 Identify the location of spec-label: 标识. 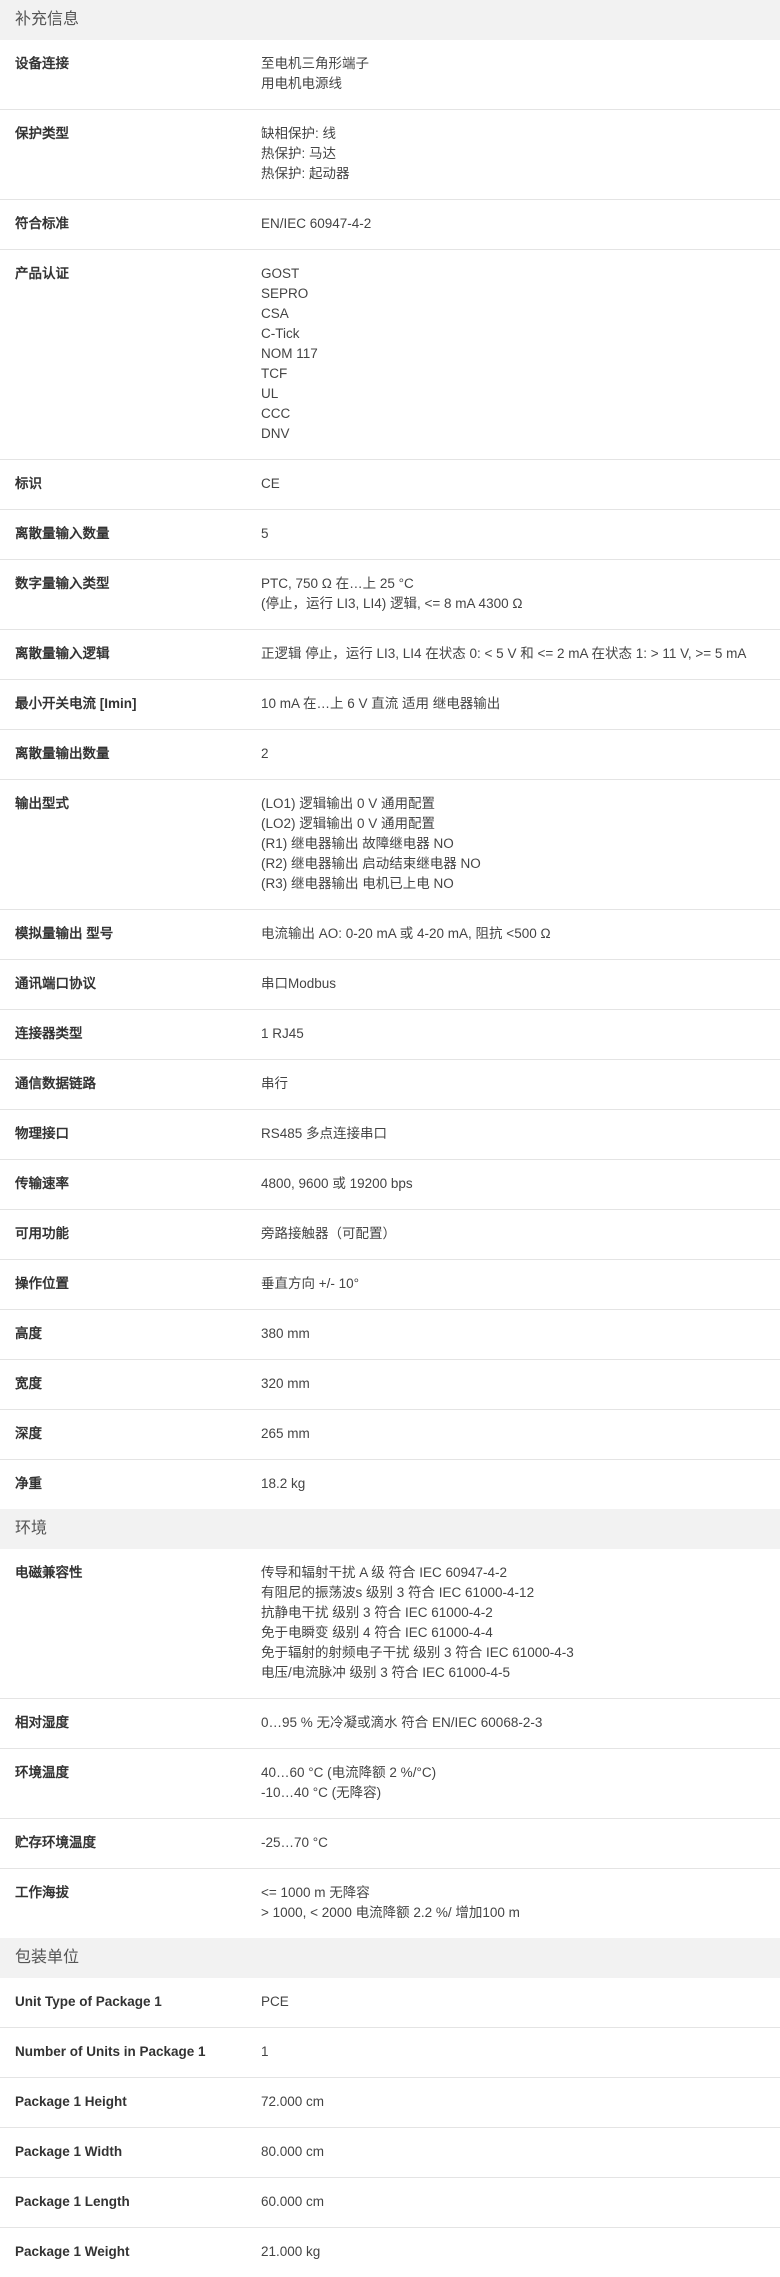
(28, 483).